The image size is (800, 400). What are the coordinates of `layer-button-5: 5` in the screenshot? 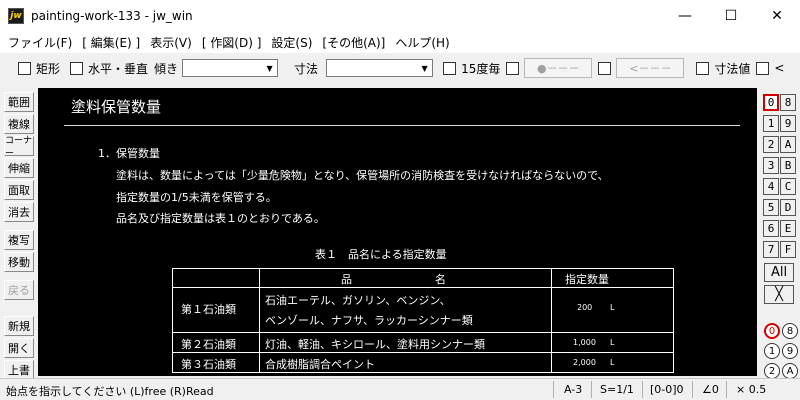 It's located at (771, 207).